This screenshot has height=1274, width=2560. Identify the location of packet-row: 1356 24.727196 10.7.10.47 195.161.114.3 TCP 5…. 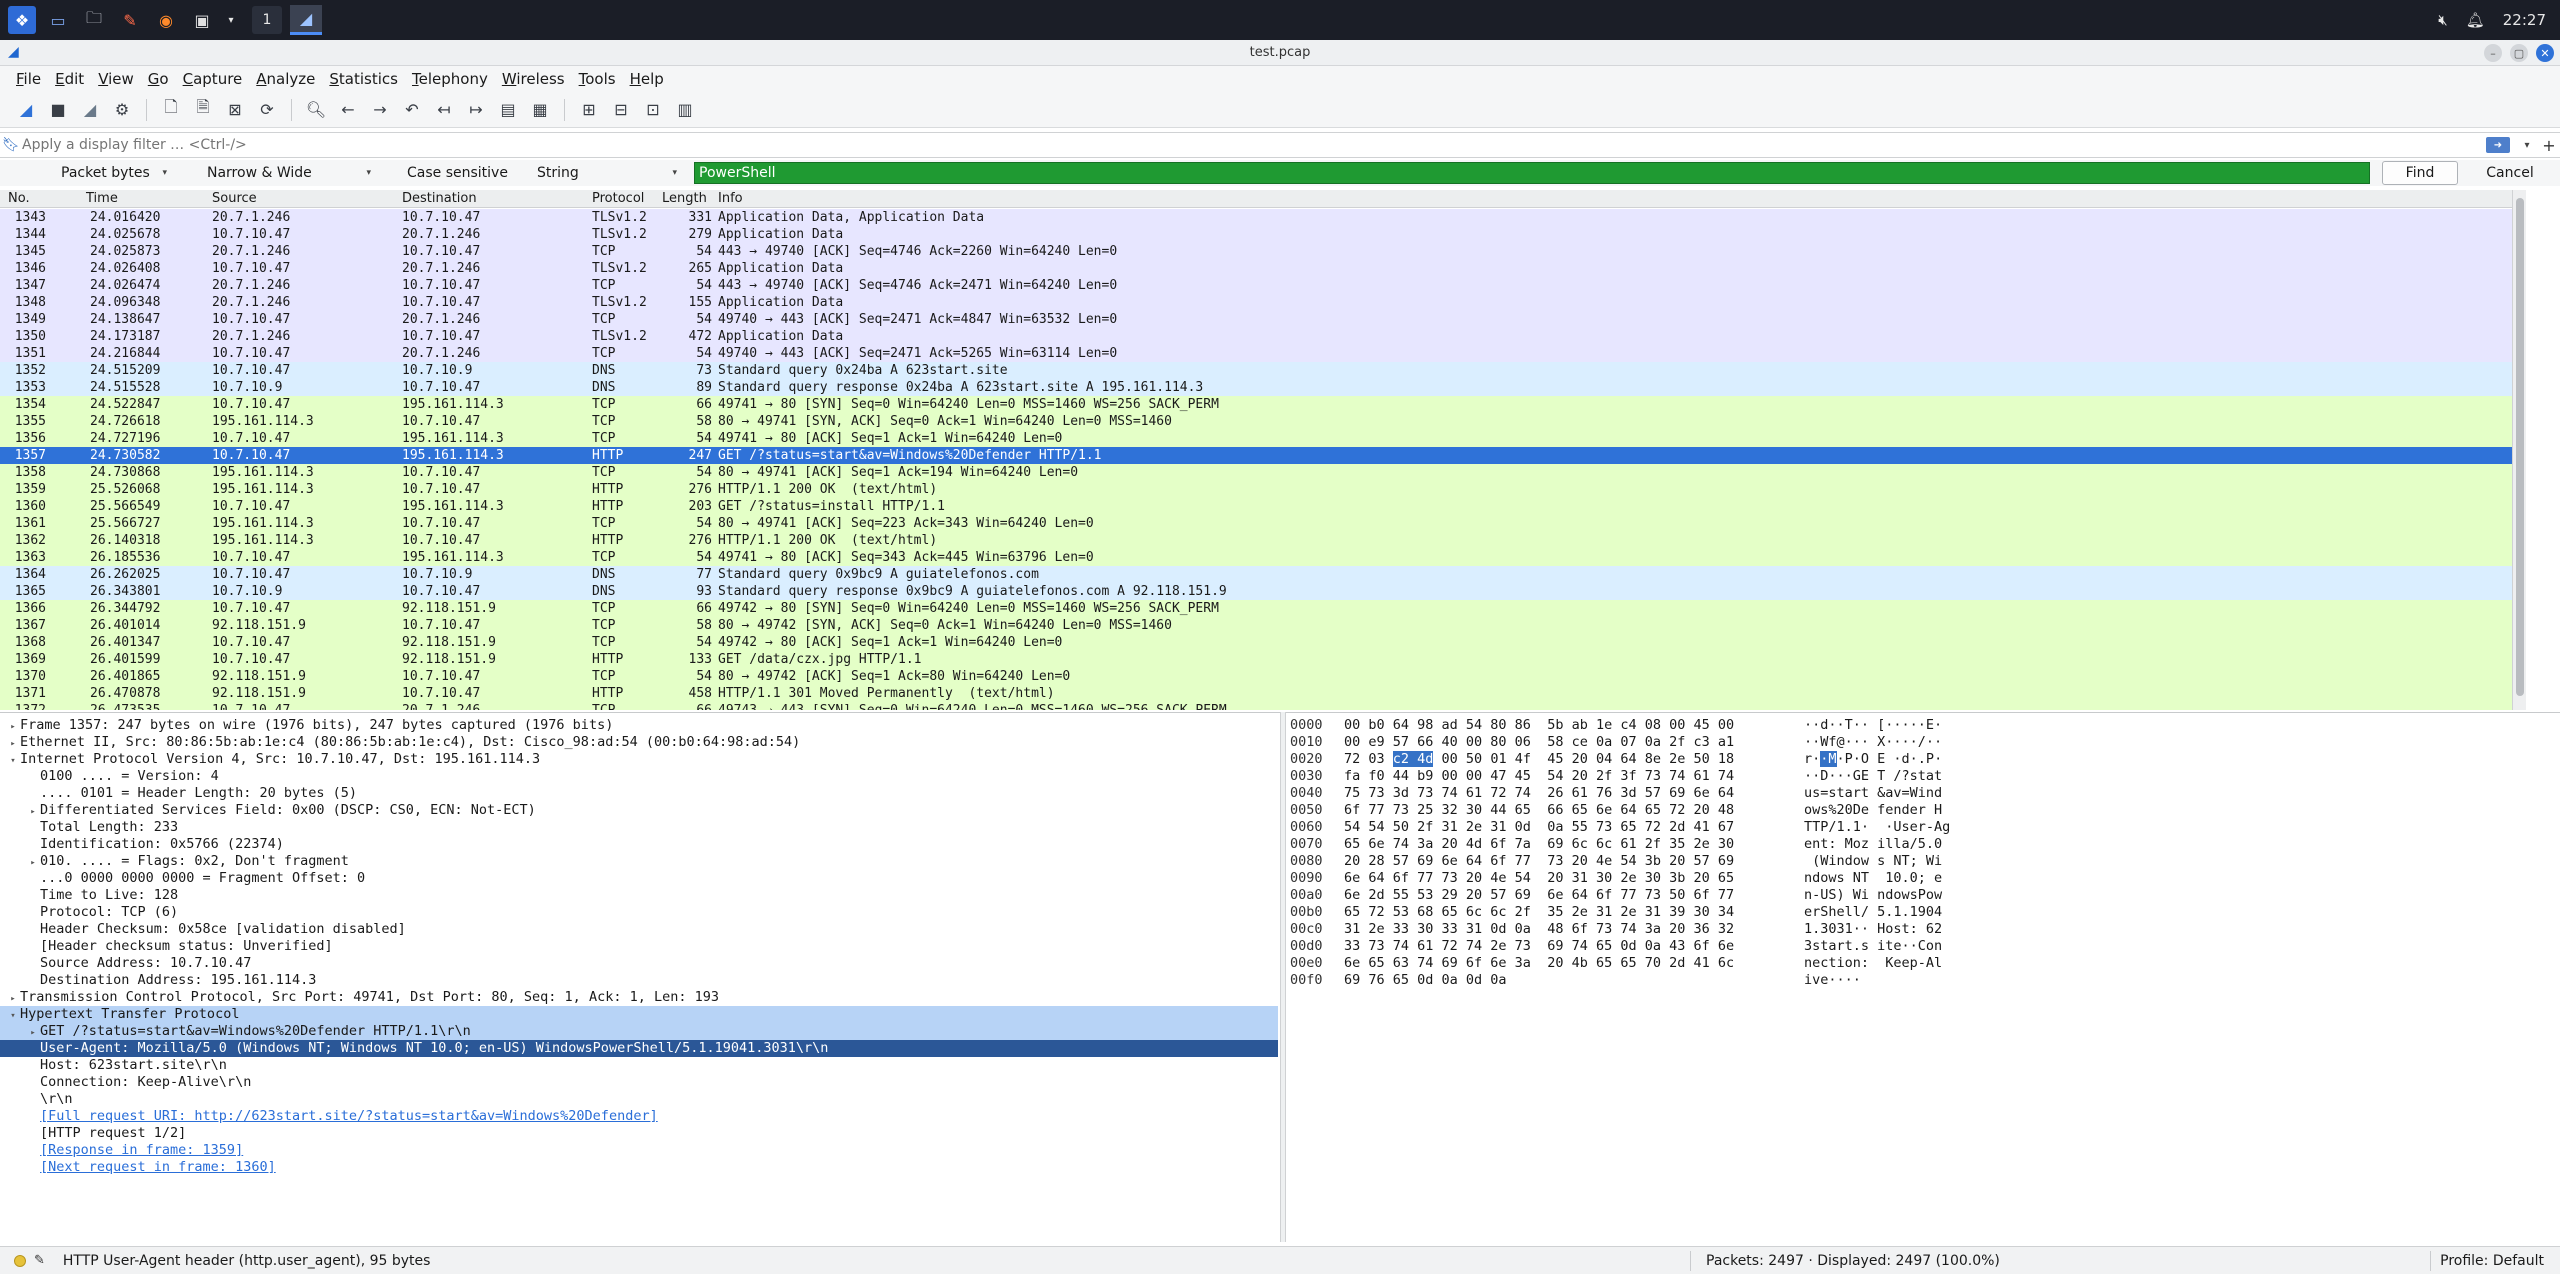
(1256, 438).